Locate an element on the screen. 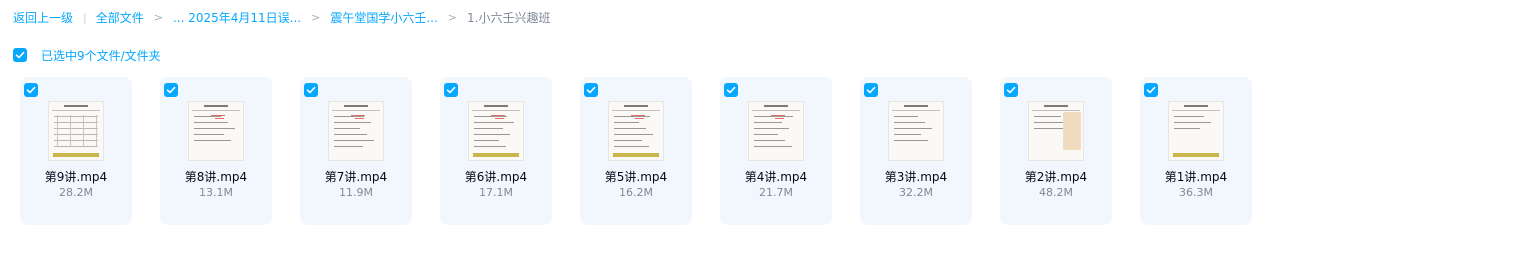  file-card: 第4讲.mp4 21.7M is located at coordinates (776, 151).